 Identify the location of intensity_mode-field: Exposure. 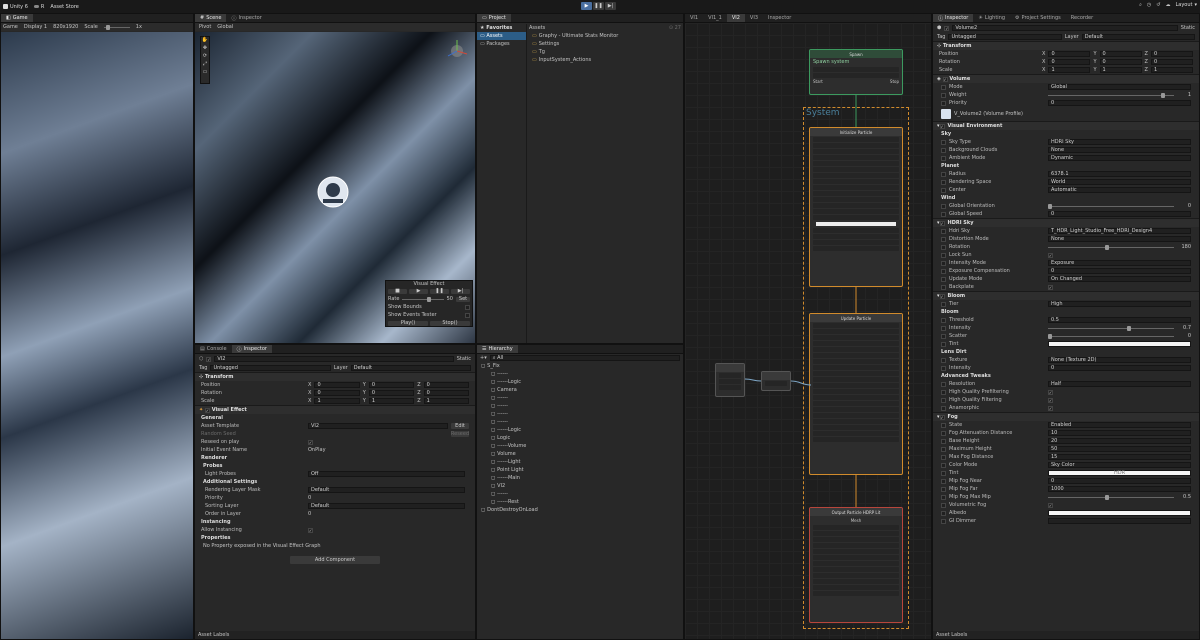
(1119, 263).